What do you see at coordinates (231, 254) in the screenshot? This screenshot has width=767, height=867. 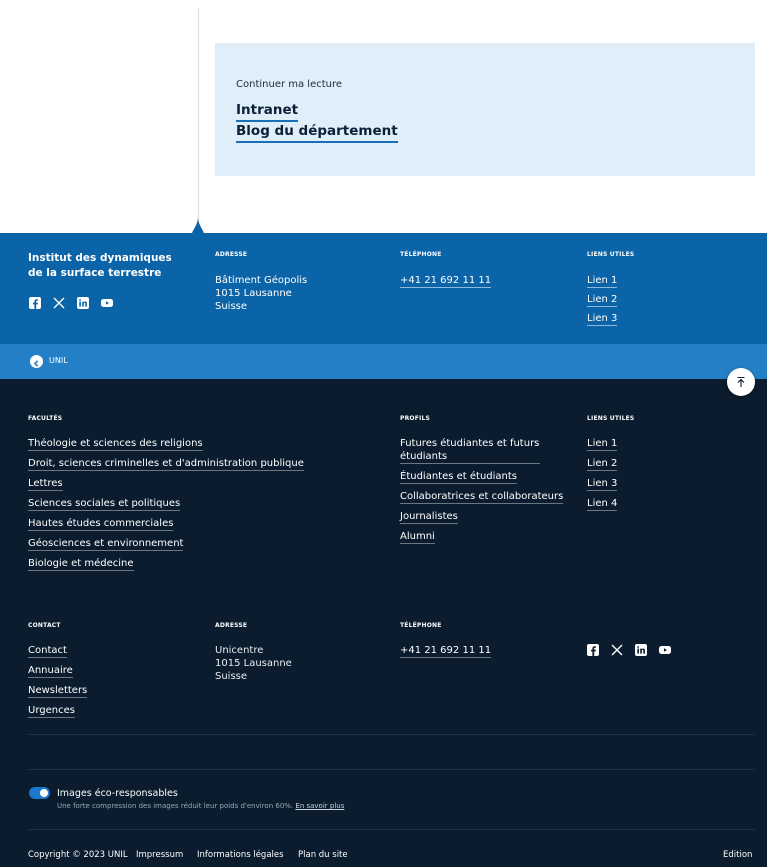 I see `address-heading: ADRESSE` at bounding box center [231, 254].